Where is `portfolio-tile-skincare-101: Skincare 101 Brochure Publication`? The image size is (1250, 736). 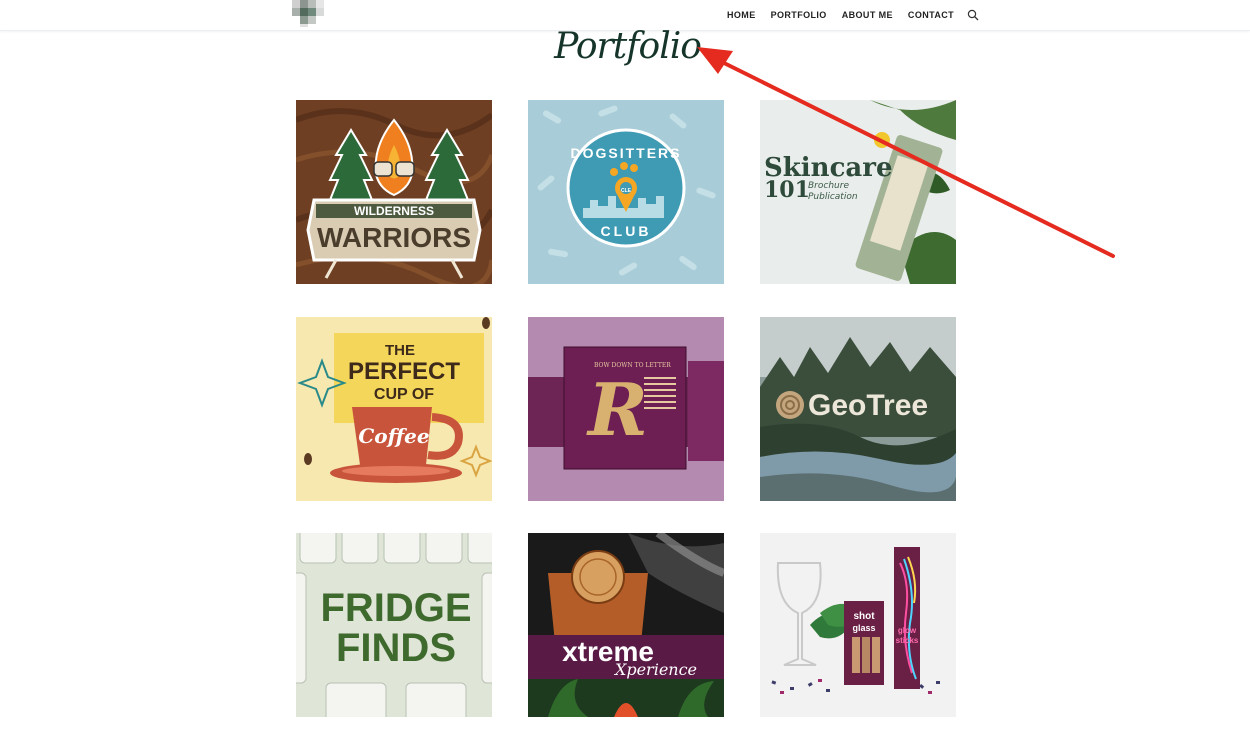 portfolio-tile-skincare-101: Skincare 101 Brochure Publication is located at coordinates (858, 192).